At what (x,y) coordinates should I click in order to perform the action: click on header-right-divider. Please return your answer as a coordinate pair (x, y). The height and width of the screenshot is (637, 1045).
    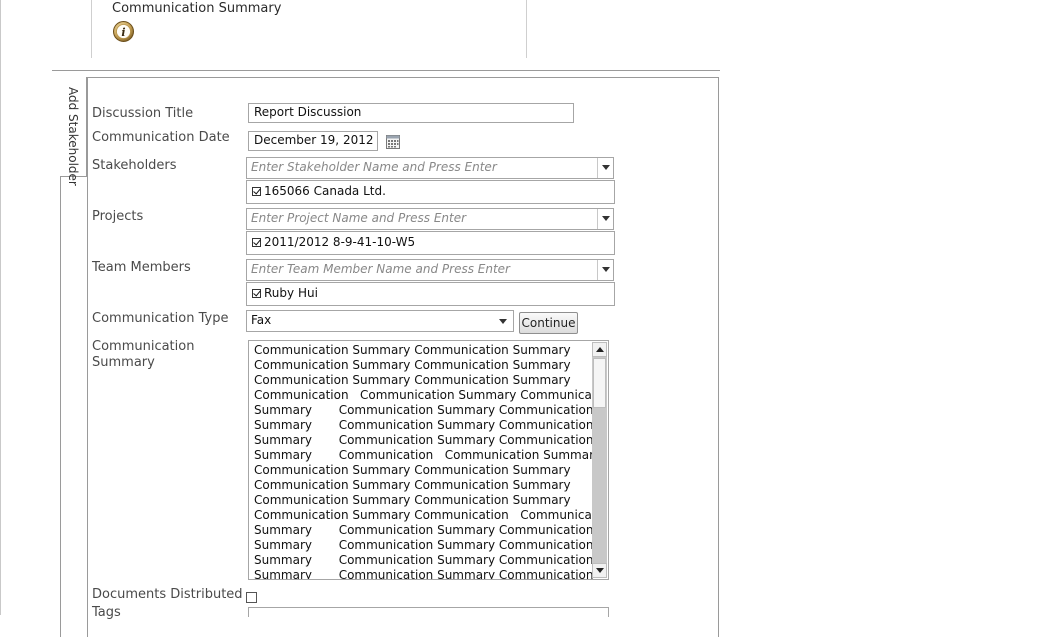
    Looking at the image, I should click on (526, 29).